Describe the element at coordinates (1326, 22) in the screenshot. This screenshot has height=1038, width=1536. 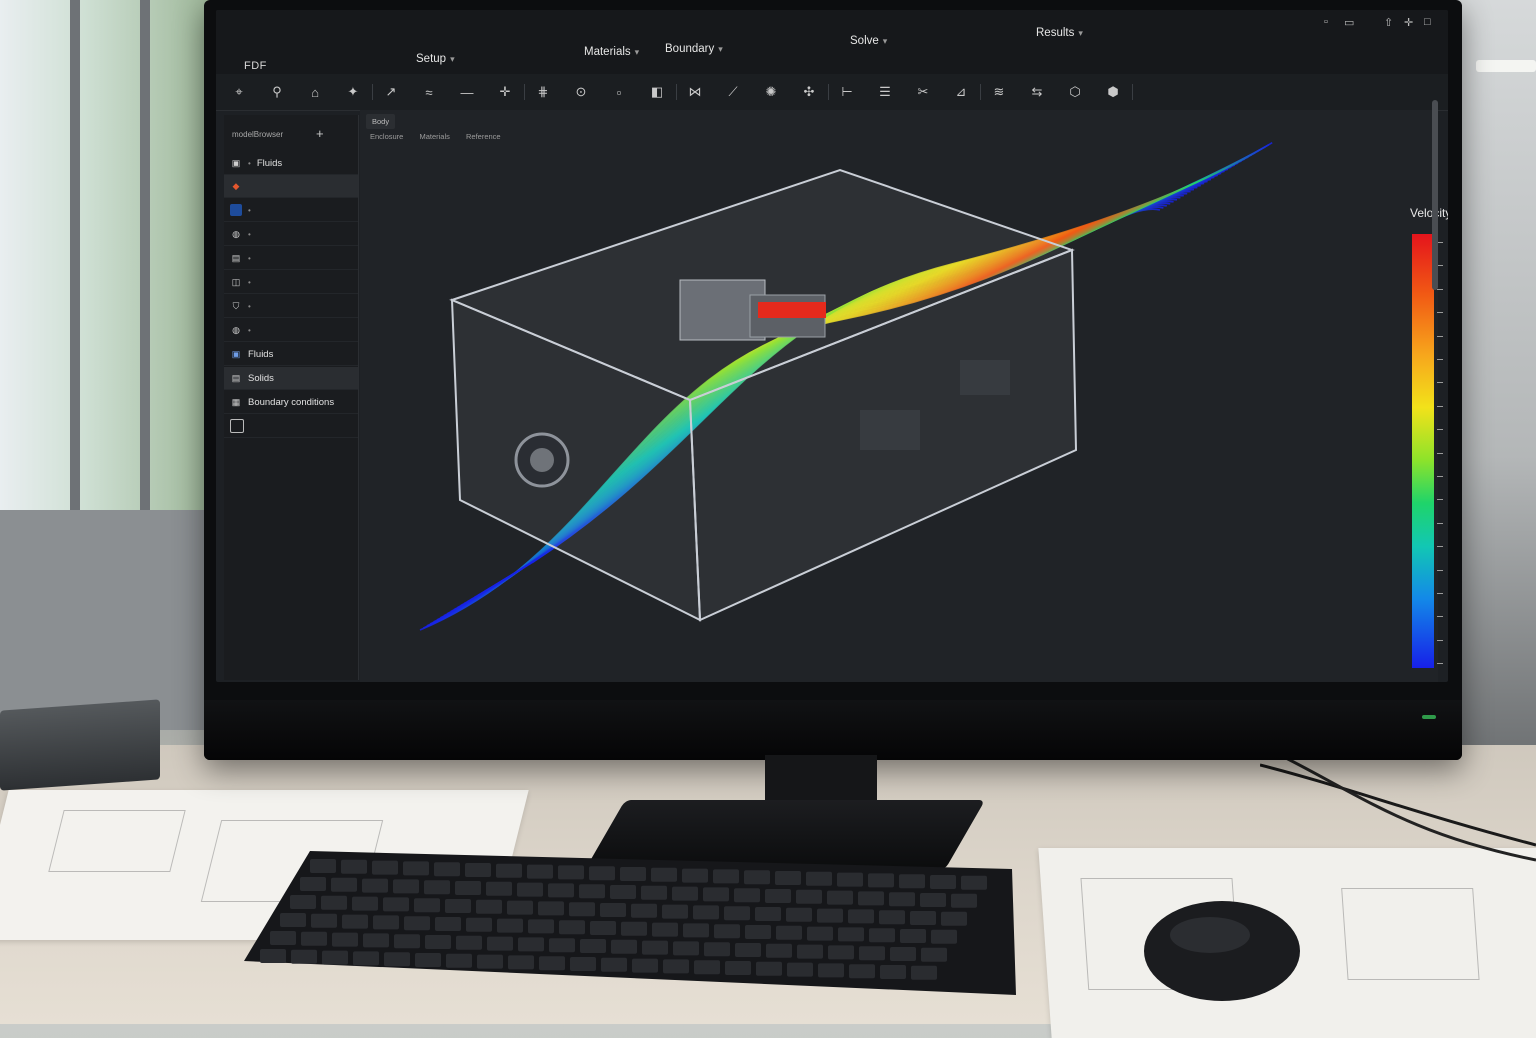
I see `minimize-icon: ▫` at that location.